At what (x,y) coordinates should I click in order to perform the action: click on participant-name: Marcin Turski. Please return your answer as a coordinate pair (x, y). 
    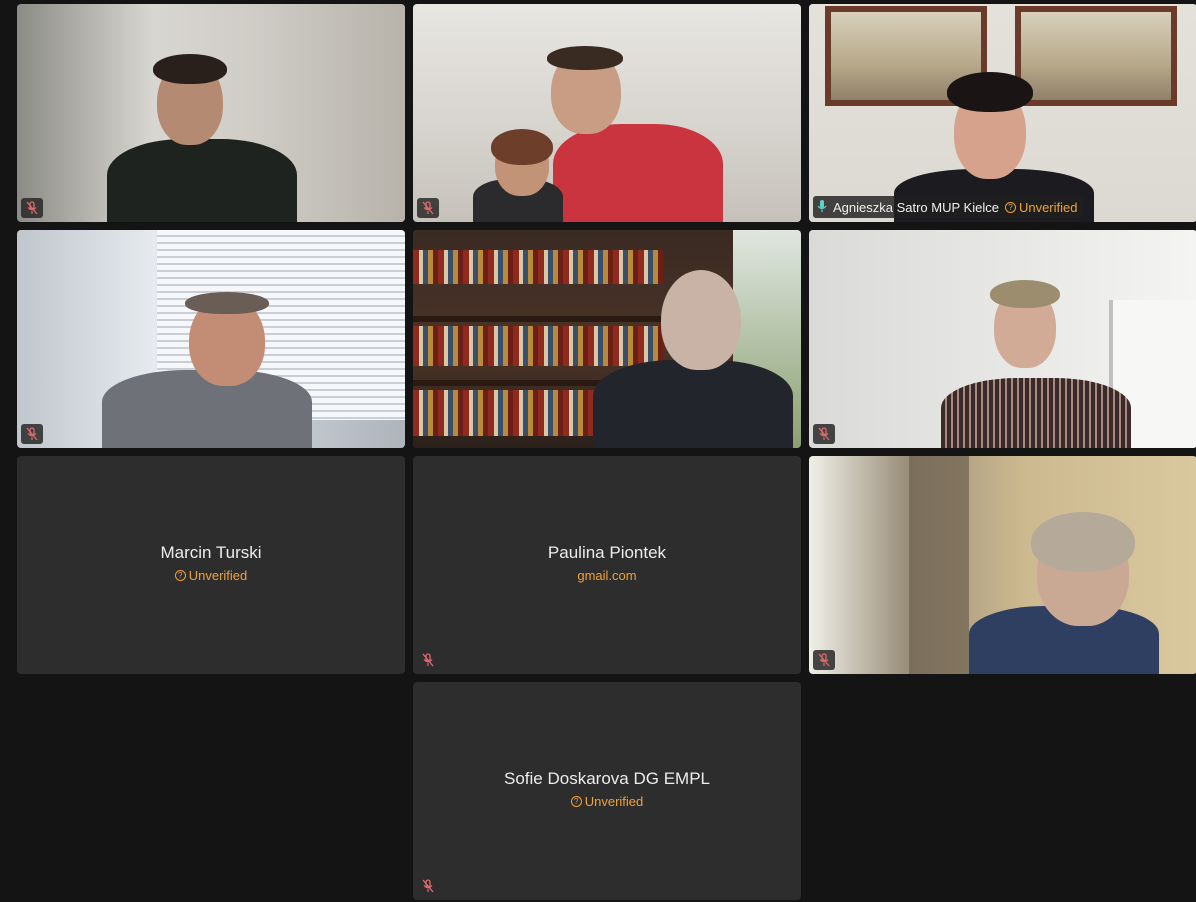
    Looking at the image, I should click on (211, 552).